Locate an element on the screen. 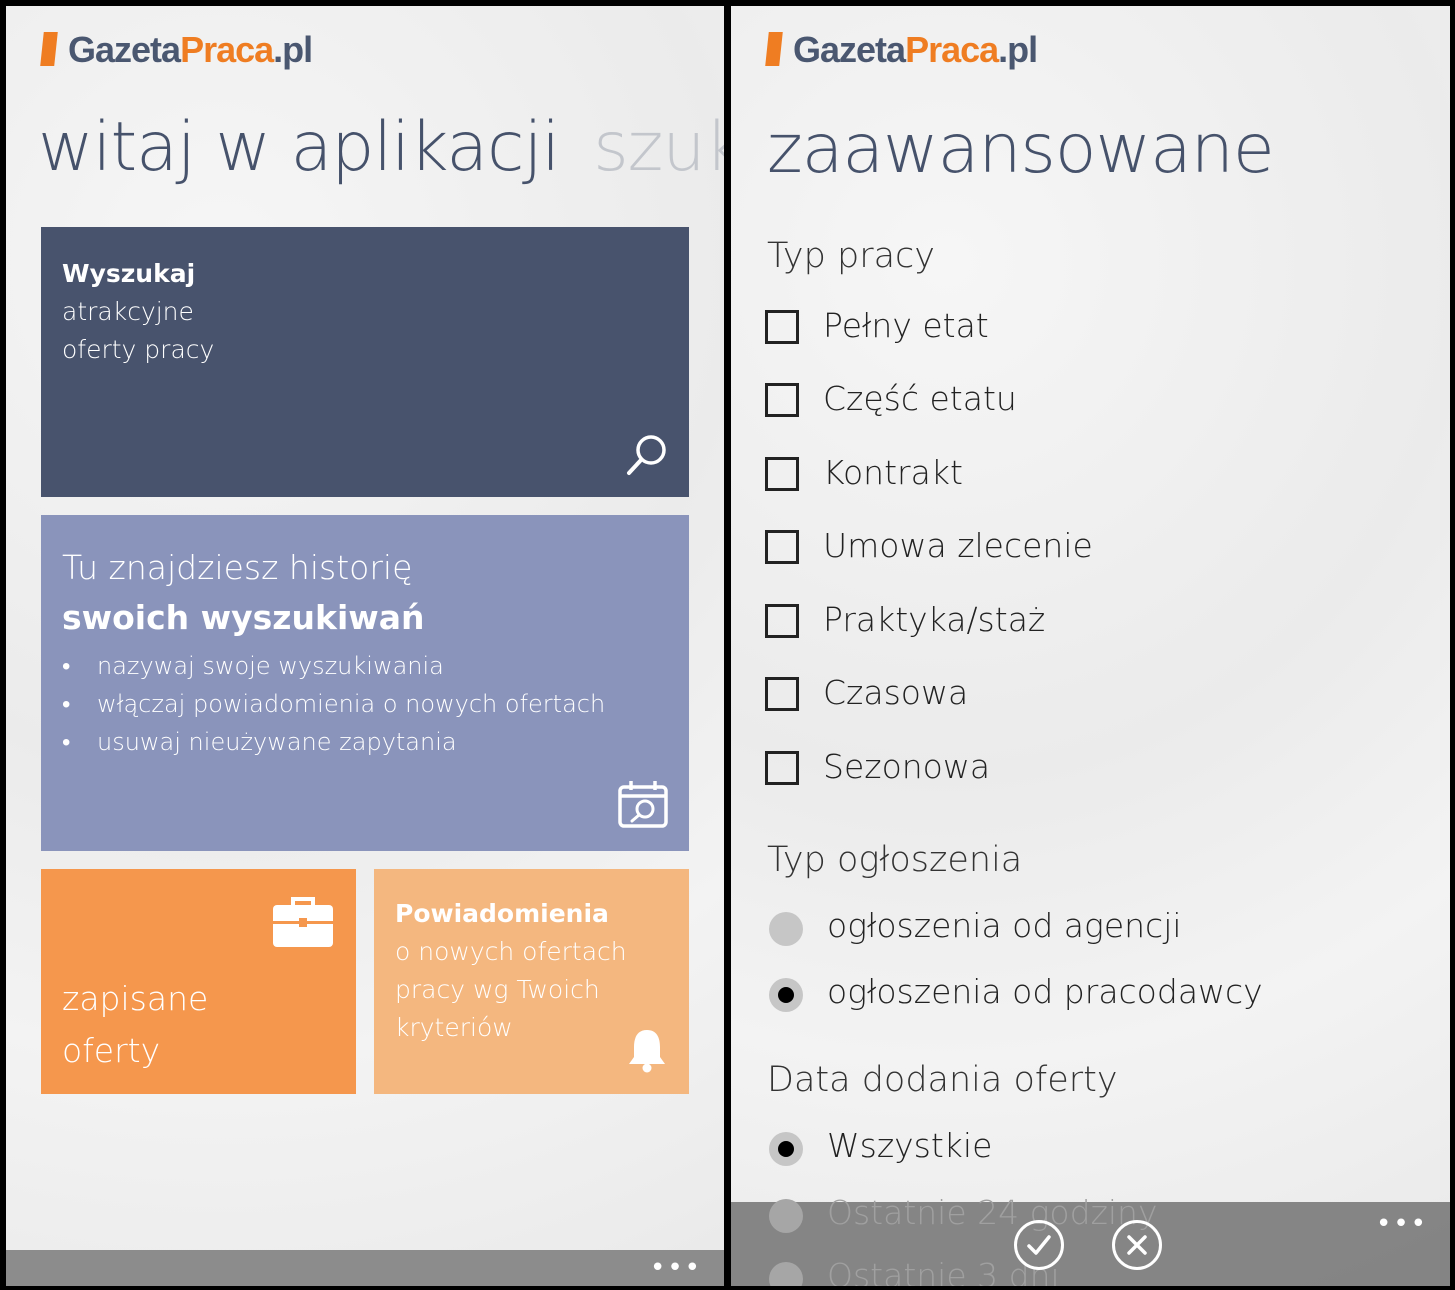 The height and width of the screenshot is (1290, 1455). saved-offers-label: zapisane is located at coordinates (135, 998).